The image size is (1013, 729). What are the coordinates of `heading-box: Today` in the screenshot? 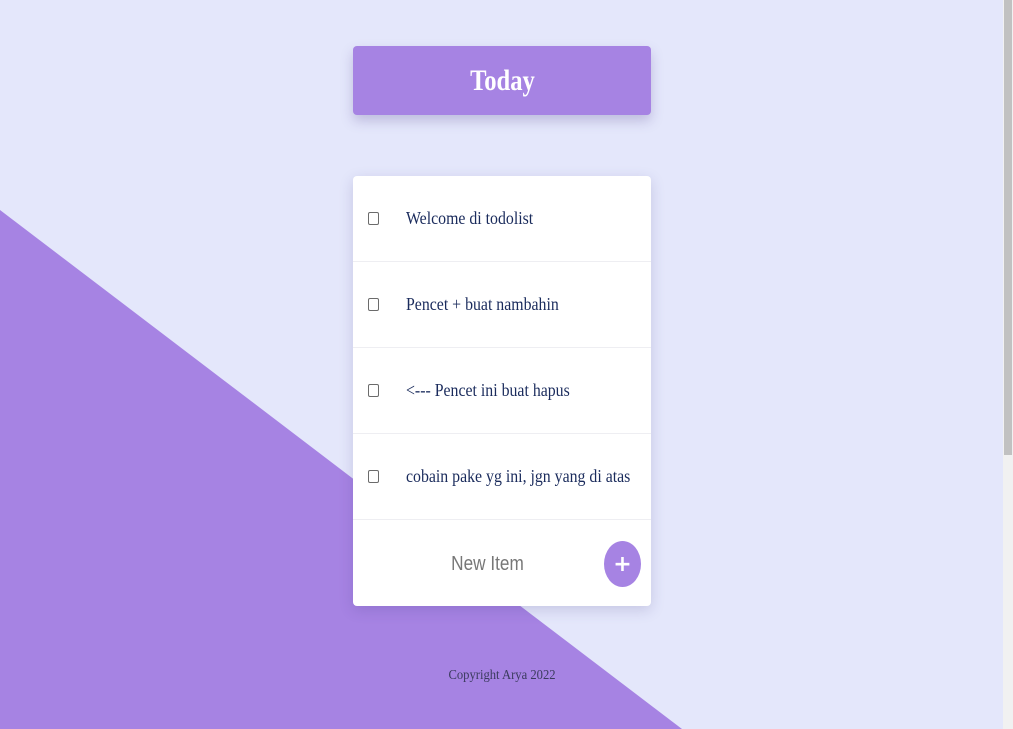 It's located at (502, 80).